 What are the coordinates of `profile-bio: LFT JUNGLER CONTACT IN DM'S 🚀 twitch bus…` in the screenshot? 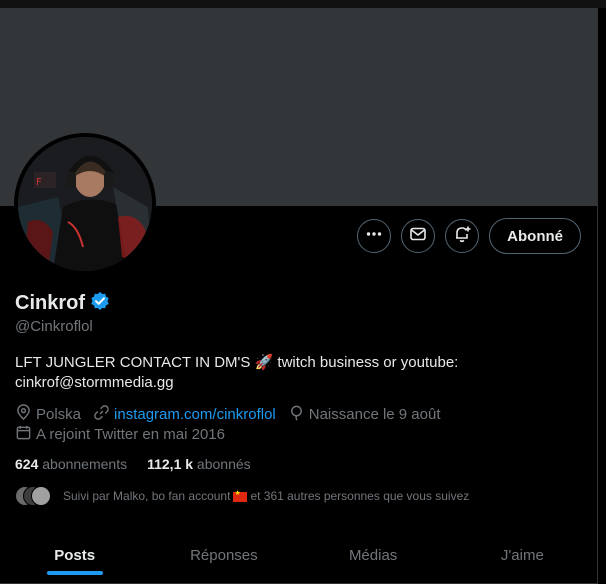 It's located at (237, 372).